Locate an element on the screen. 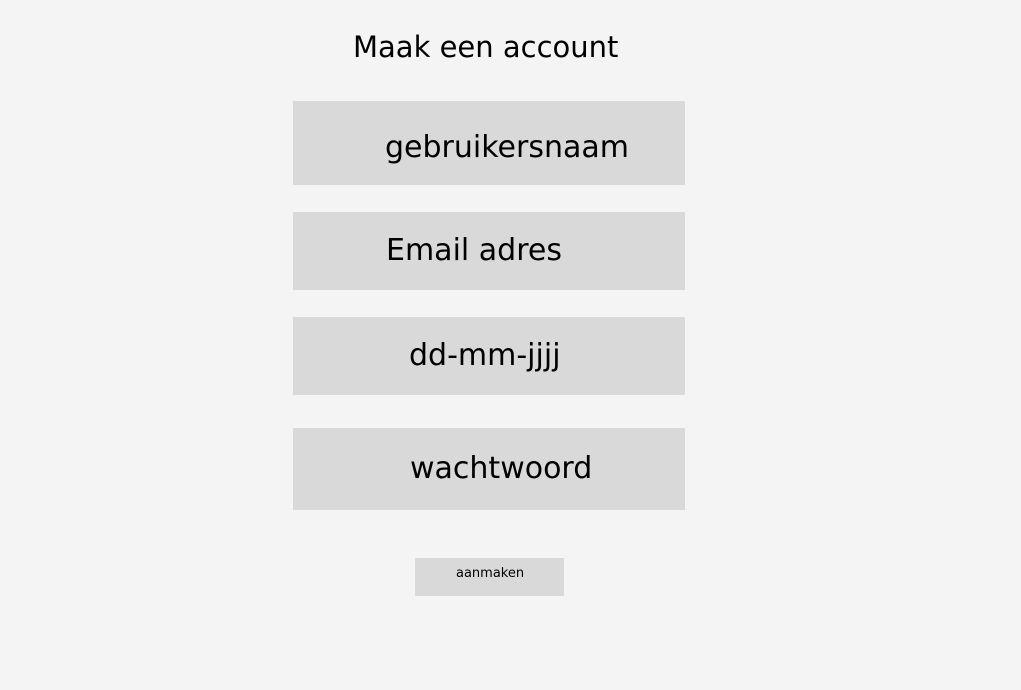 Image resolution: width=1021 pixels, height=690 pixels. birthdate-placeholder: dd-mm-jjjj is located at coordinates (485, 355).